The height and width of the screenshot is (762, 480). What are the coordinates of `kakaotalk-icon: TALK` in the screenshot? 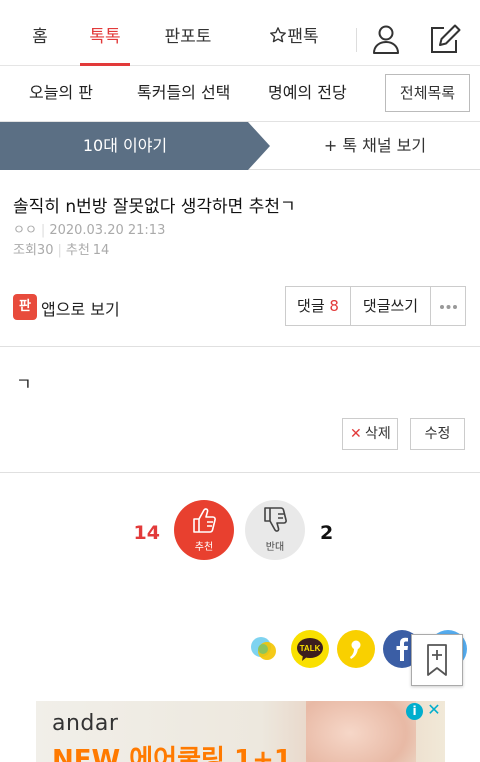 It's located at (310, 649).